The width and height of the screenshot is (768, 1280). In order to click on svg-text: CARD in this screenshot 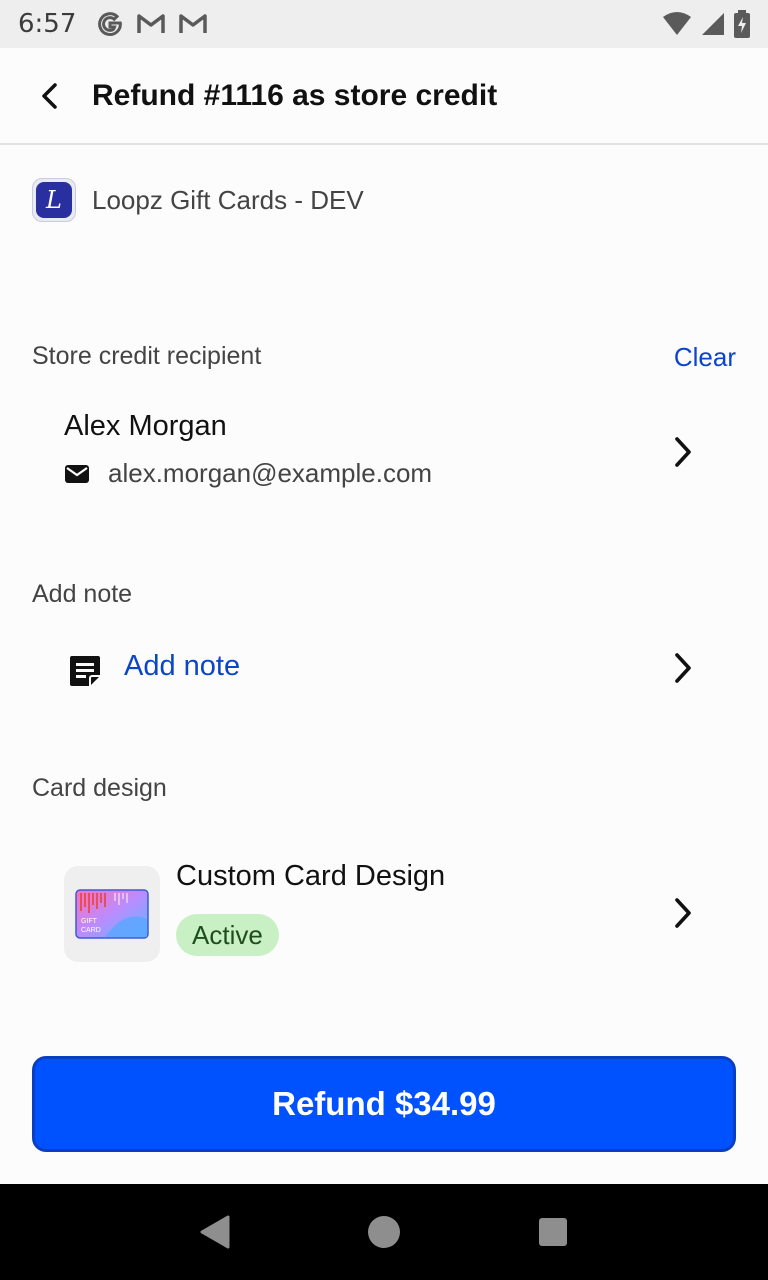, I will do `click(91, 930)`.